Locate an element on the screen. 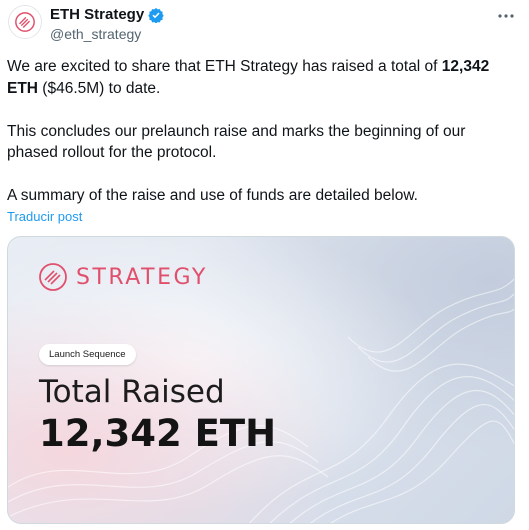  author-info: ETH Strategy @eth_strategy is located at coordinates (107, 24).